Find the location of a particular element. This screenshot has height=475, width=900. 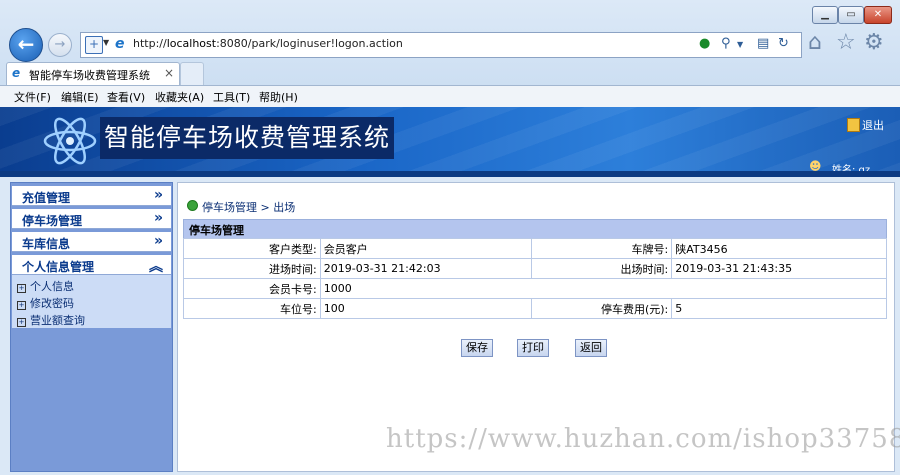

table-row: 客户类型: 会员客户 车牌号: 陕AT3456 is located at coordinates (535, 248).